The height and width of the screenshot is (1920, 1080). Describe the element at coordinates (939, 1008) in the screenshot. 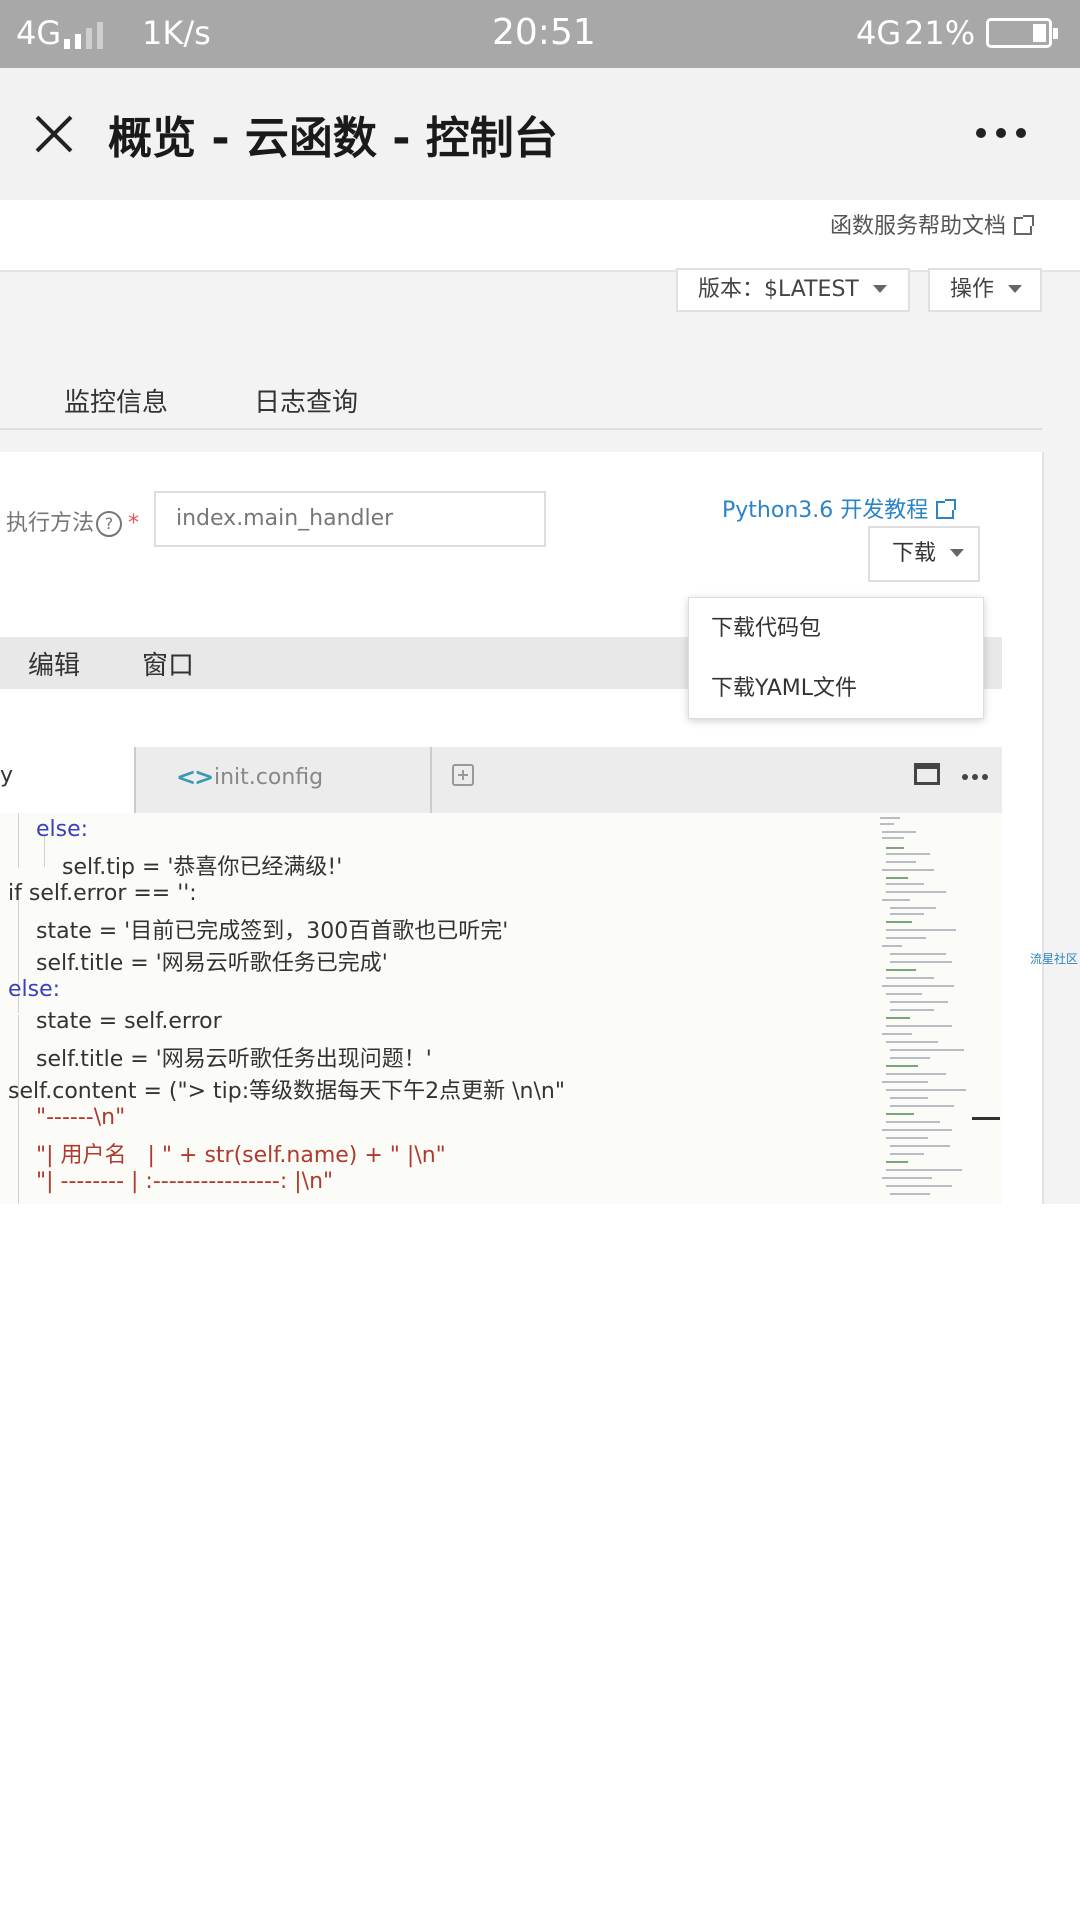

I see `code-minimap` at that location.